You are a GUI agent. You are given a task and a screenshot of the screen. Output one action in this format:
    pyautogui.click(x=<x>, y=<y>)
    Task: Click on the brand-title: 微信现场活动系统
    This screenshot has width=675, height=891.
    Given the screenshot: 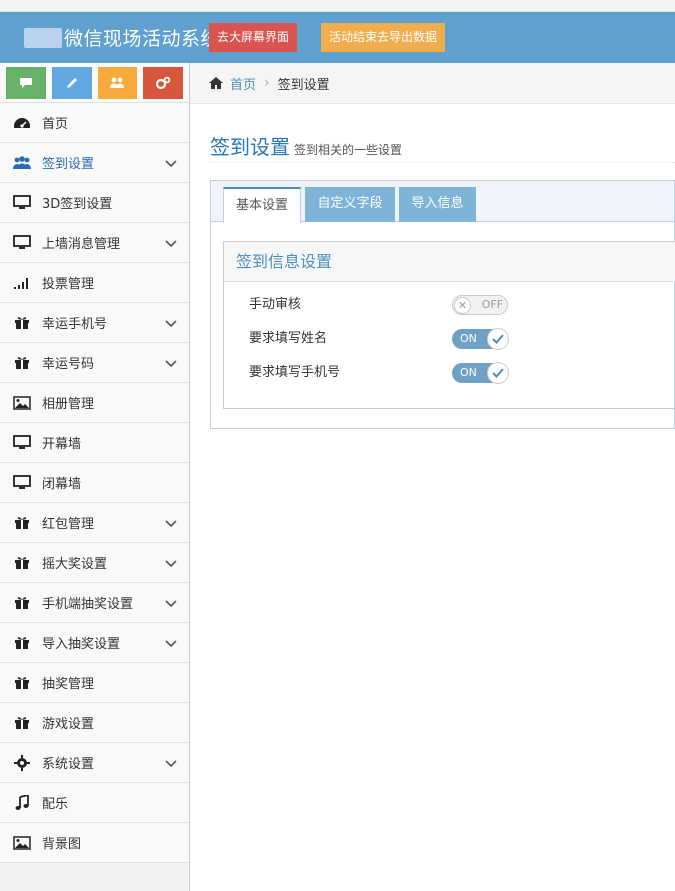 What is the action you would take?
    pyautogui.click(x=122, y=37)
    